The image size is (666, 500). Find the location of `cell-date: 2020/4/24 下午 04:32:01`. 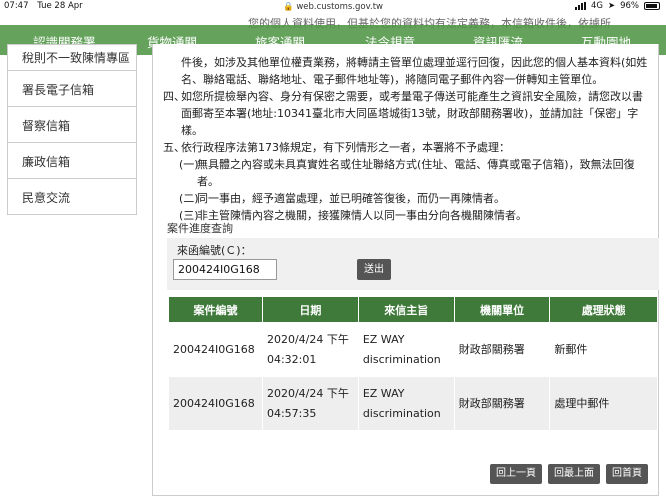

cell-date: 2020/4/24 下午 04:32:01 is located at coordinates (310, 349).